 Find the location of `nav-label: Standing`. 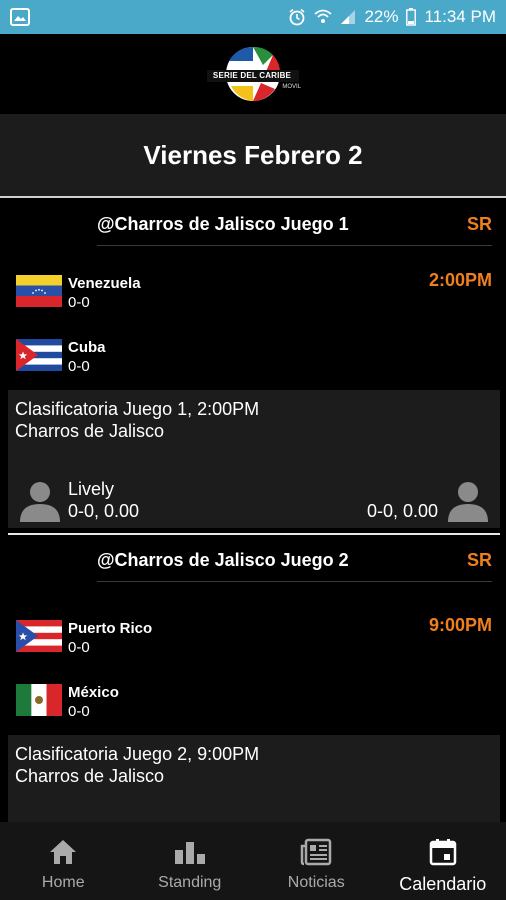

nav-label: Standing is located at coordinates (190, 882).